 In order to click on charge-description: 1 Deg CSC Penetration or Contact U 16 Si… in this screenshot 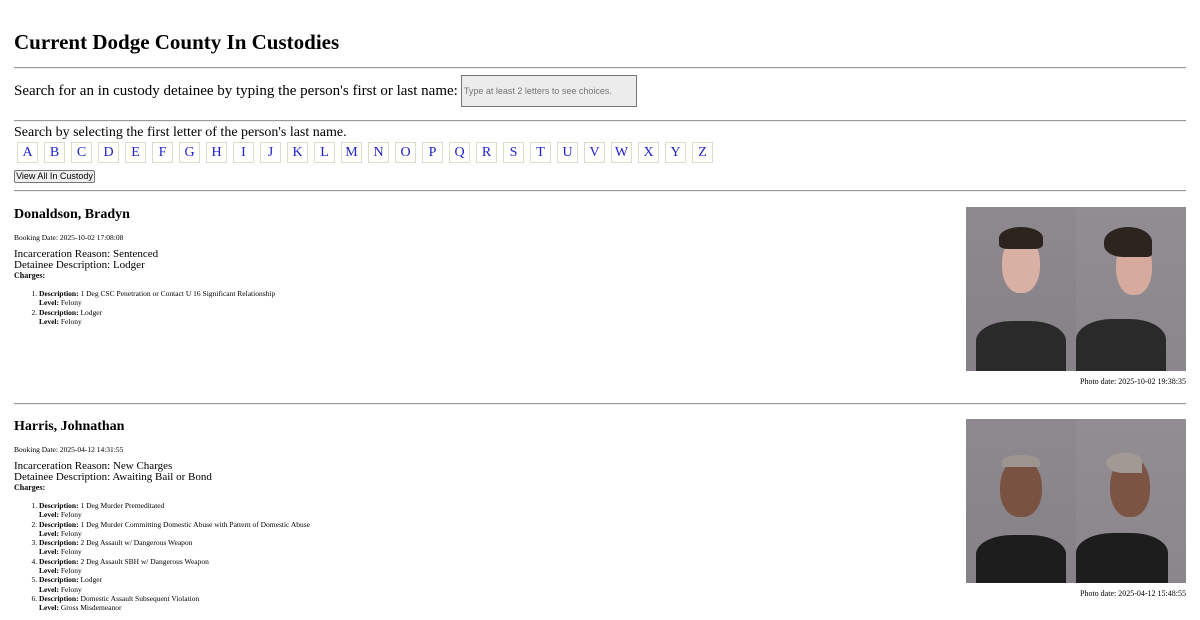, I will do `click(178, 293)`.